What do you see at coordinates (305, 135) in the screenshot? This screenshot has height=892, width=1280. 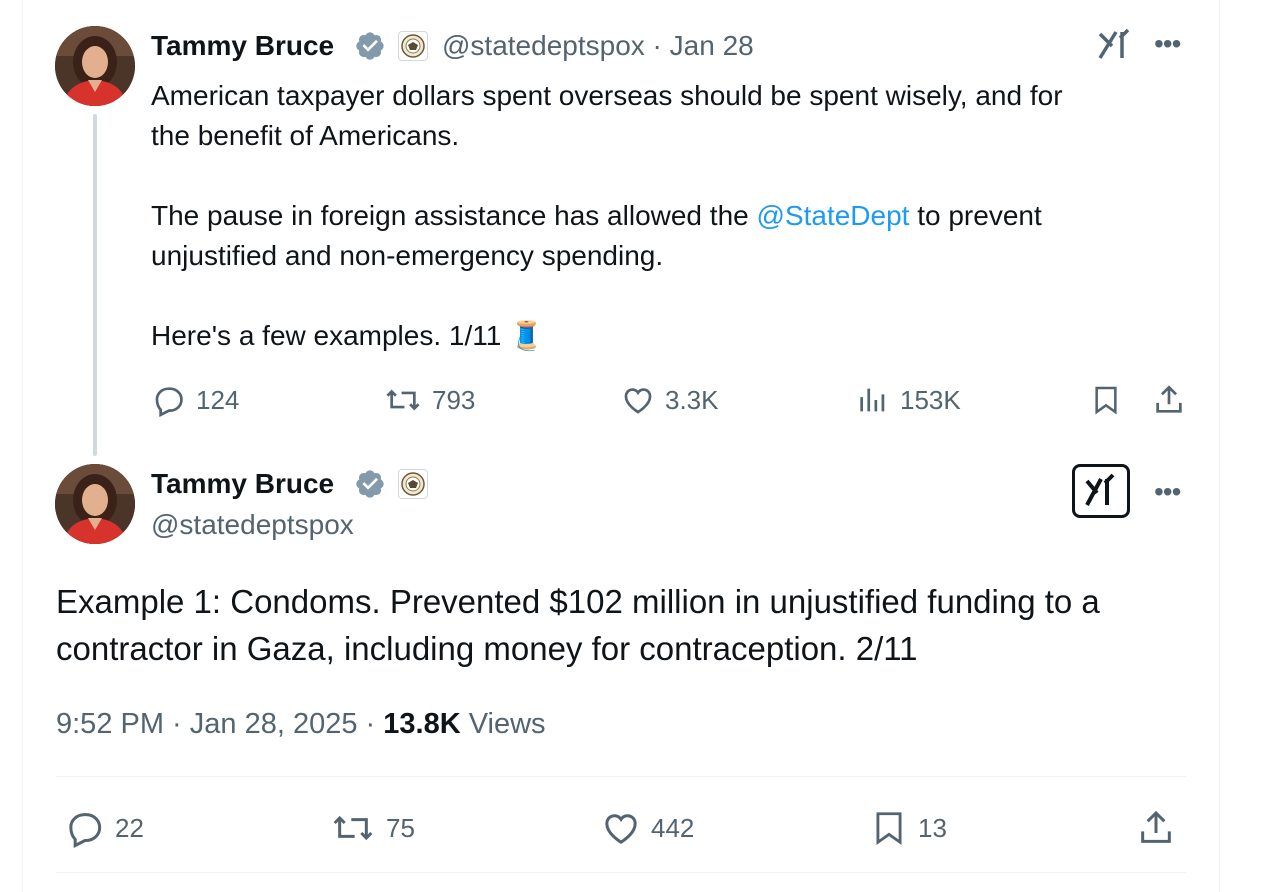 I see `tweet-text-line: the benefit of Americans.` at bounding box center [305, 135].